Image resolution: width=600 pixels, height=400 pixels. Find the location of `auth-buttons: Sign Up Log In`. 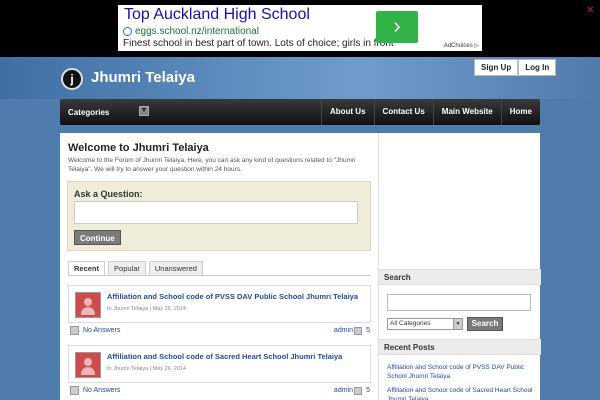

auth-buttons: Sign Up Log In is located at coordinates (515, 67).